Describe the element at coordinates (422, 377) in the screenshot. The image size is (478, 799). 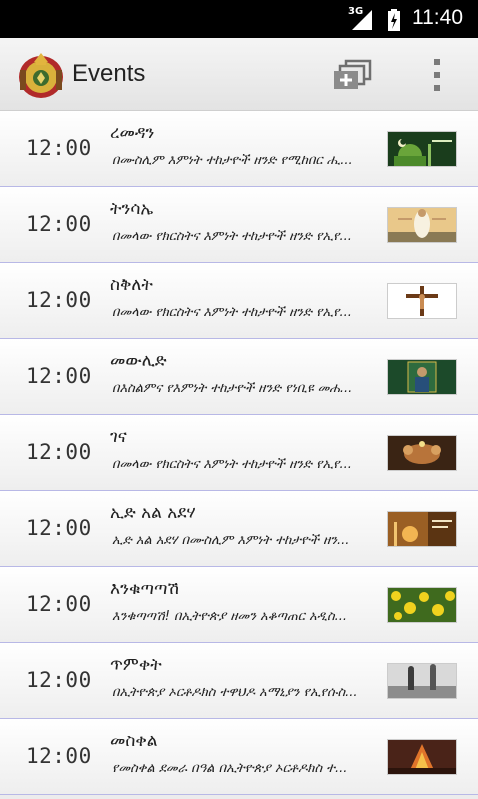
I see `mawlid-image` at that location.